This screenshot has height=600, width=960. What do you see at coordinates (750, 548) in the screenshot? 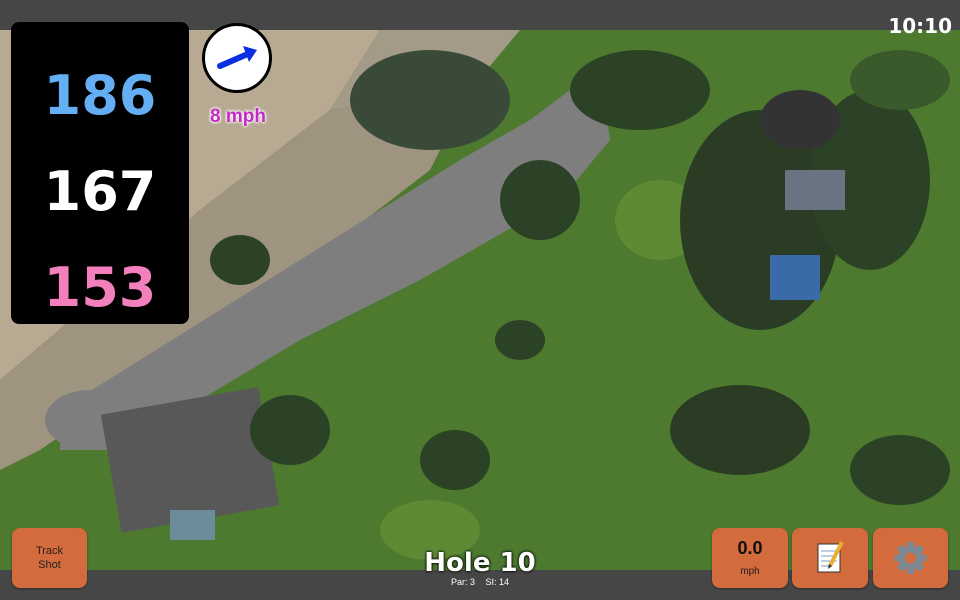
I see `speed-value: 0.0` at bounding box center [750, 548].